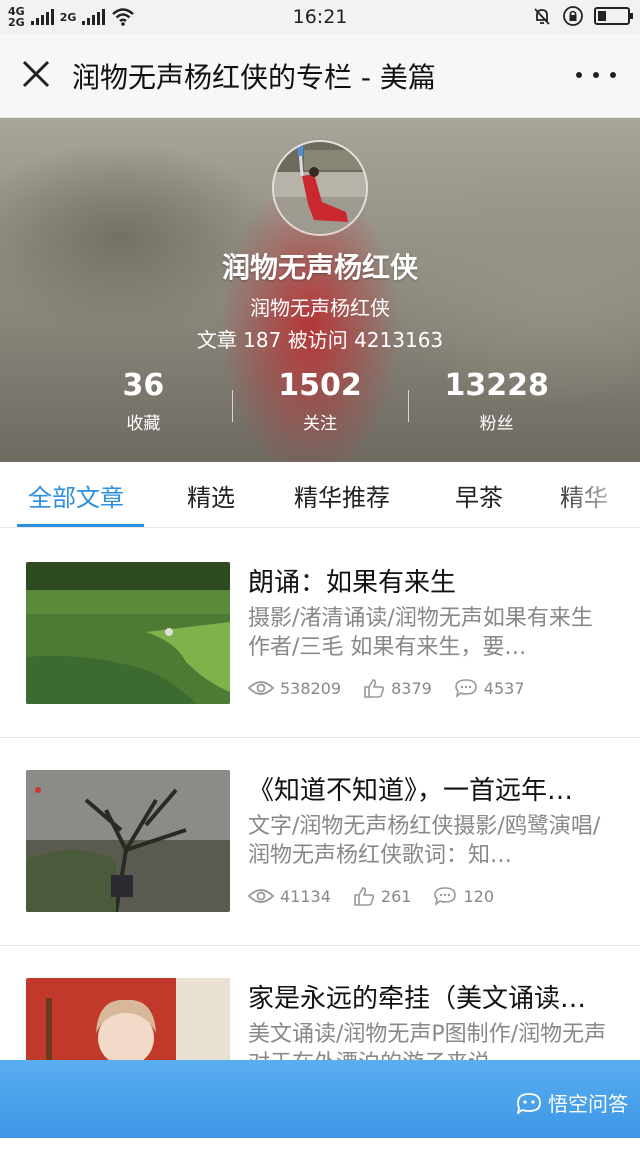 The width and height of the screenshot is (640, 1154). I want to click on author-subtitle: 润物无声杨红侠, so click(320, 308).